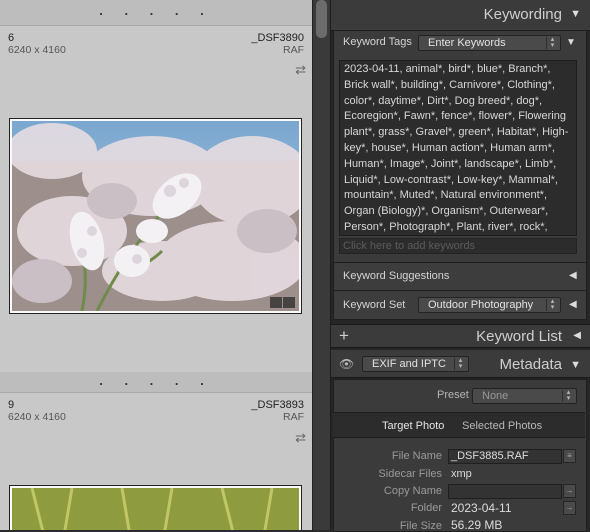  Describe the element at coordinates (459, 425) in the screenshot. I see `metadata-tabs: Target Photo Selected Photos` at that location.